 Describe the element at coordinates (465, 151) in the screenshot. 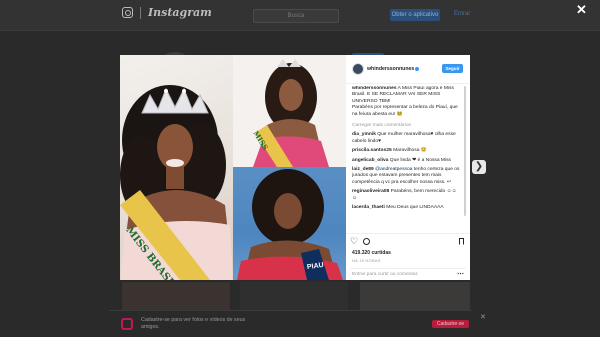

I see `comments-scrollbar` at that location.